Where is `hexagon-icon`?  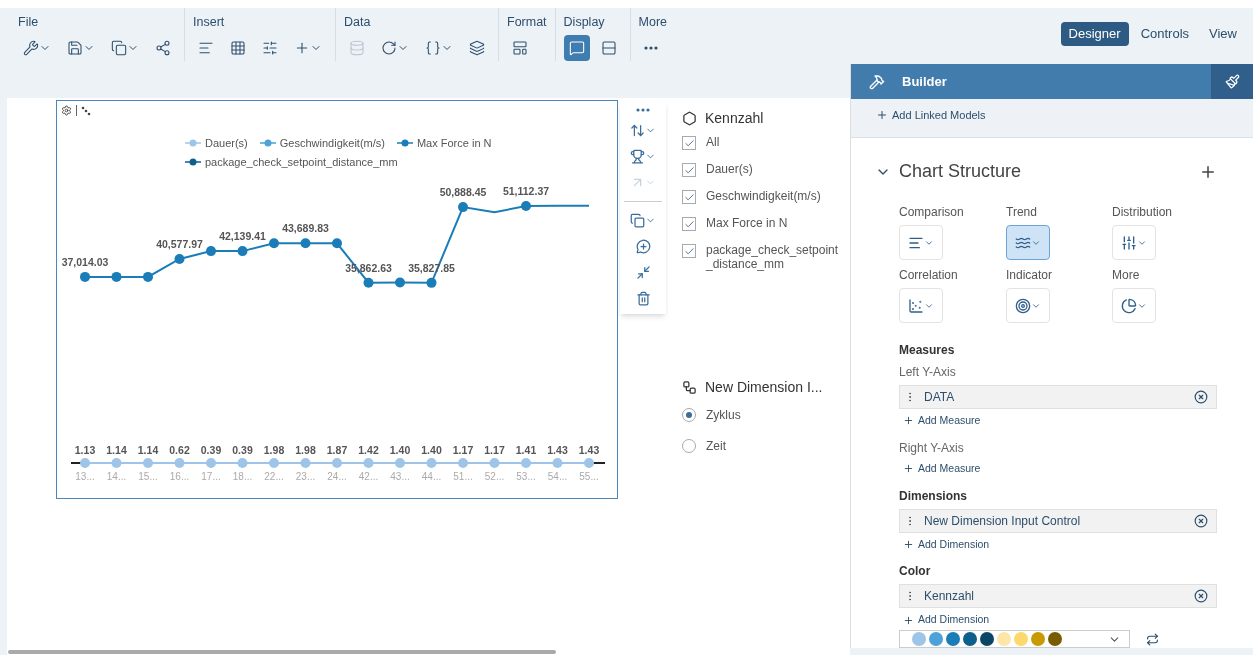
hexagon-icon is located at coordinates (689, 118).